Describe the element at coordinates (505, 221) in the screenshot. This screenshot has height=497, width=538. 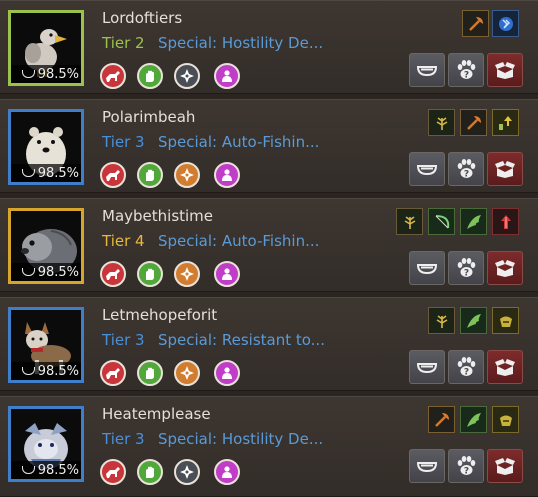
I see `red-arrow-skill-icon` at that location.